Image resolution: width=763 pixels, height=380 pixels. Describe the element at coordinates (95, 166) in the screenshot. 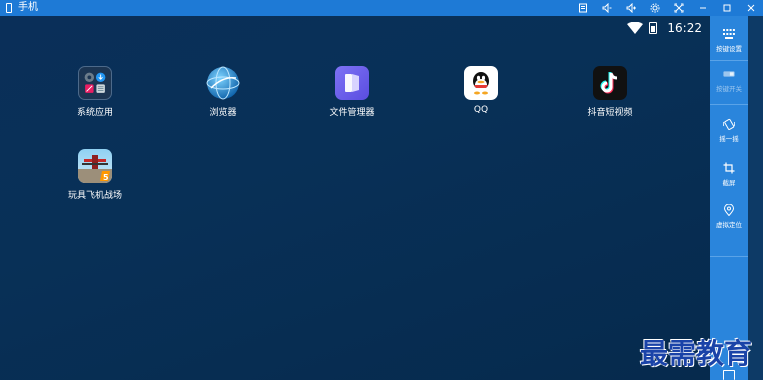

I see `toy-plane-game-icon: 5` at that location.